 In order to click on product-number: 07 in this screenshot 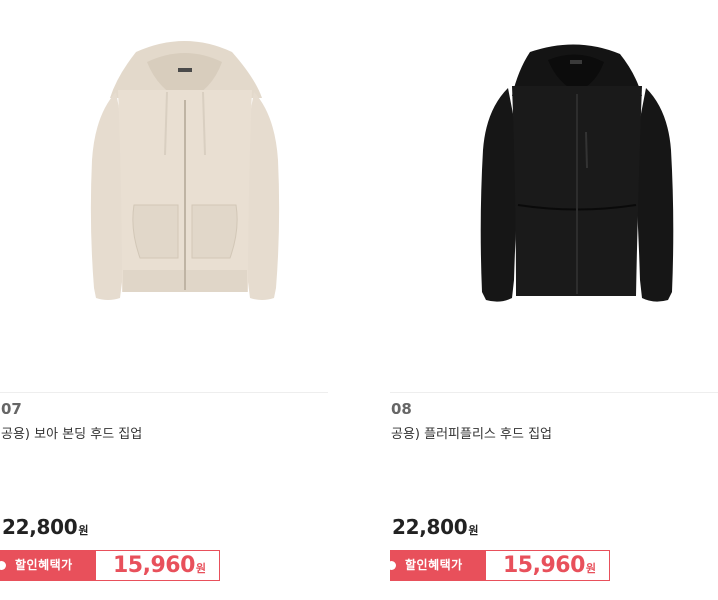, I will do `click(11, 409)`.